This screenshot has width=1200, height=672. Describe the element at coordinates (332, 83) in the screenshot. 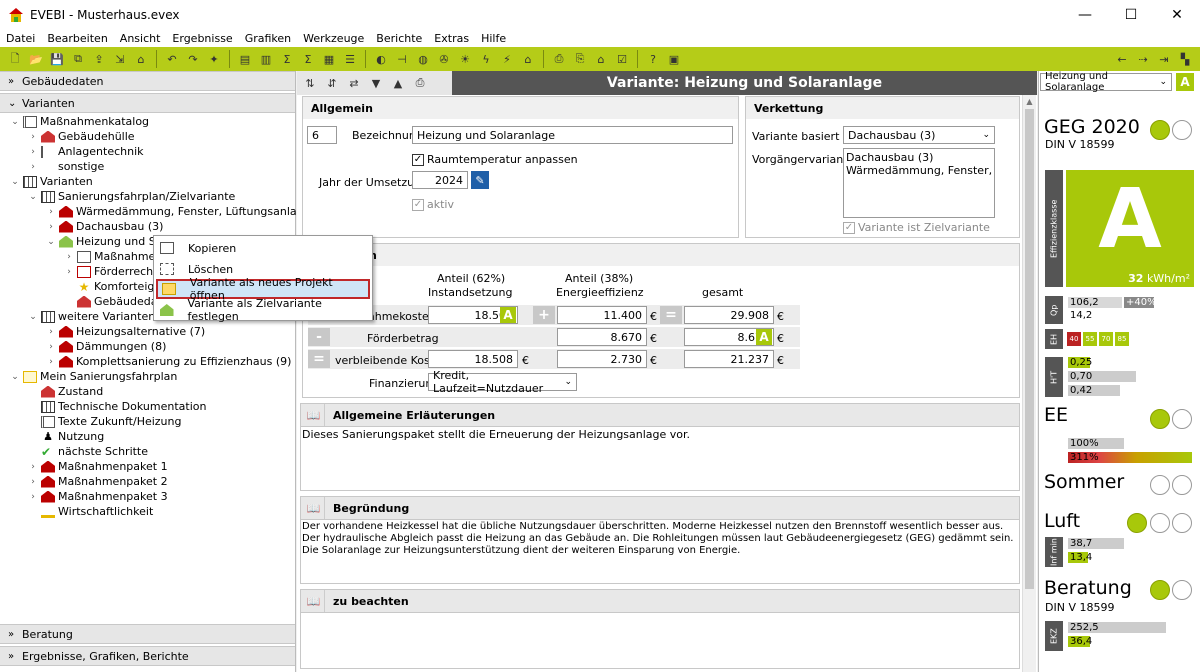

I see `move-down-list-icon: ⇵` at that location.